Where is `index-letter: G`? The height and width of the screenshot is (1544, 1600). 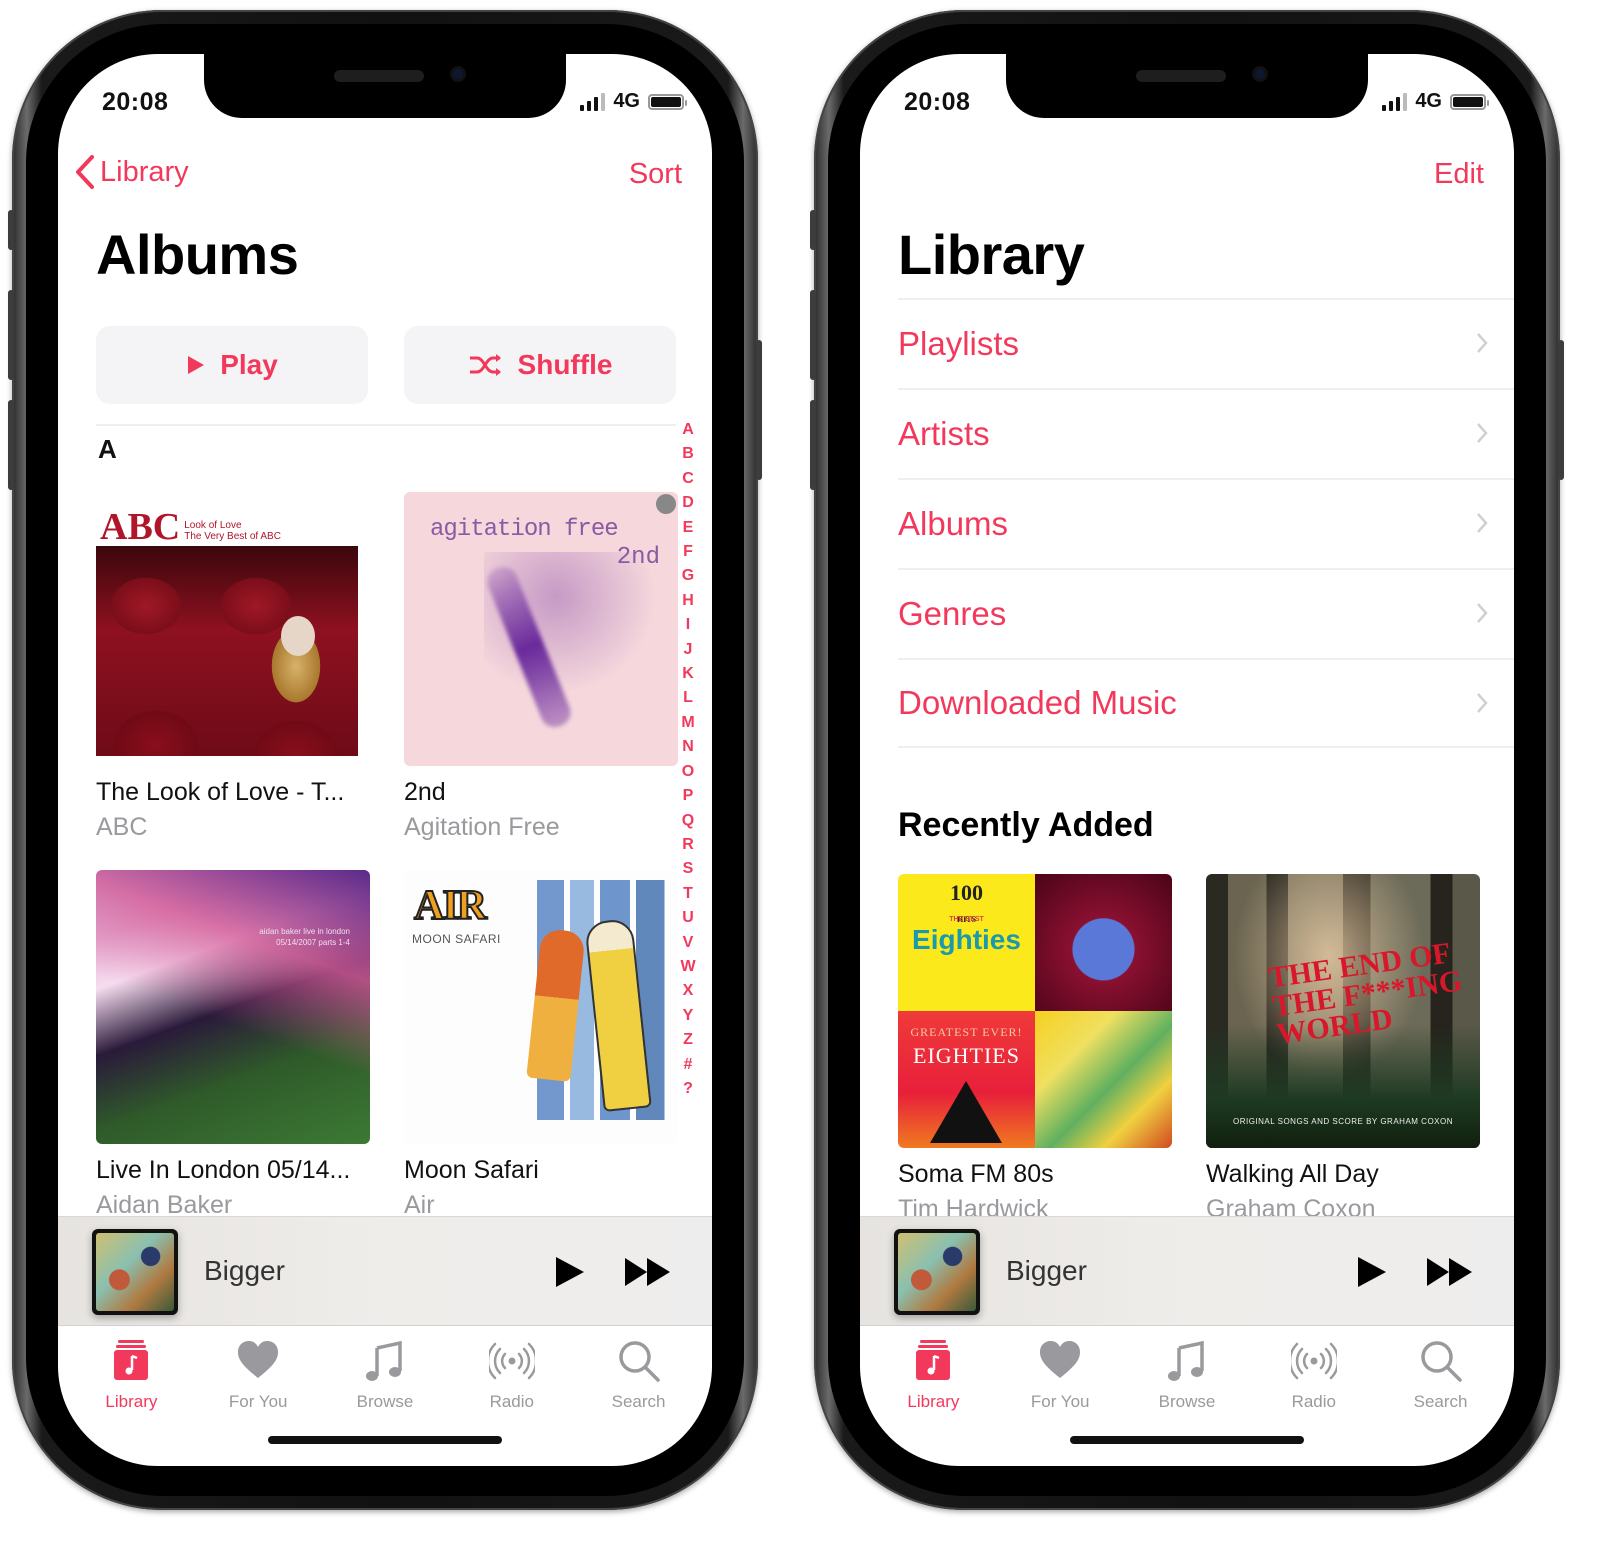
index-letter: G is located at coordinates (688, 576).